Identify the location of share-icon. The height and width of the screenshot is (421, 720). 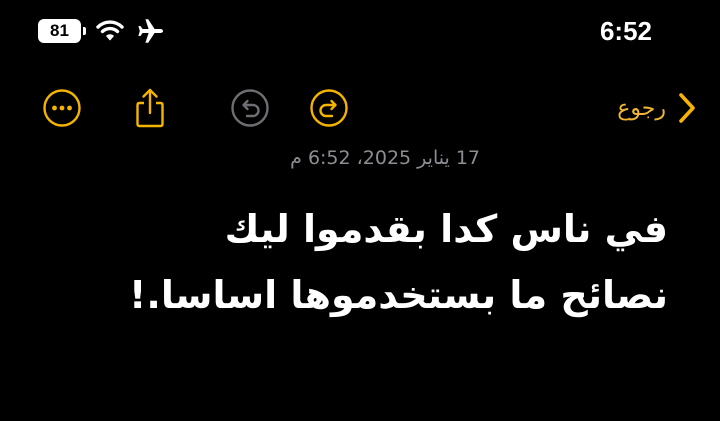
(150, 108).